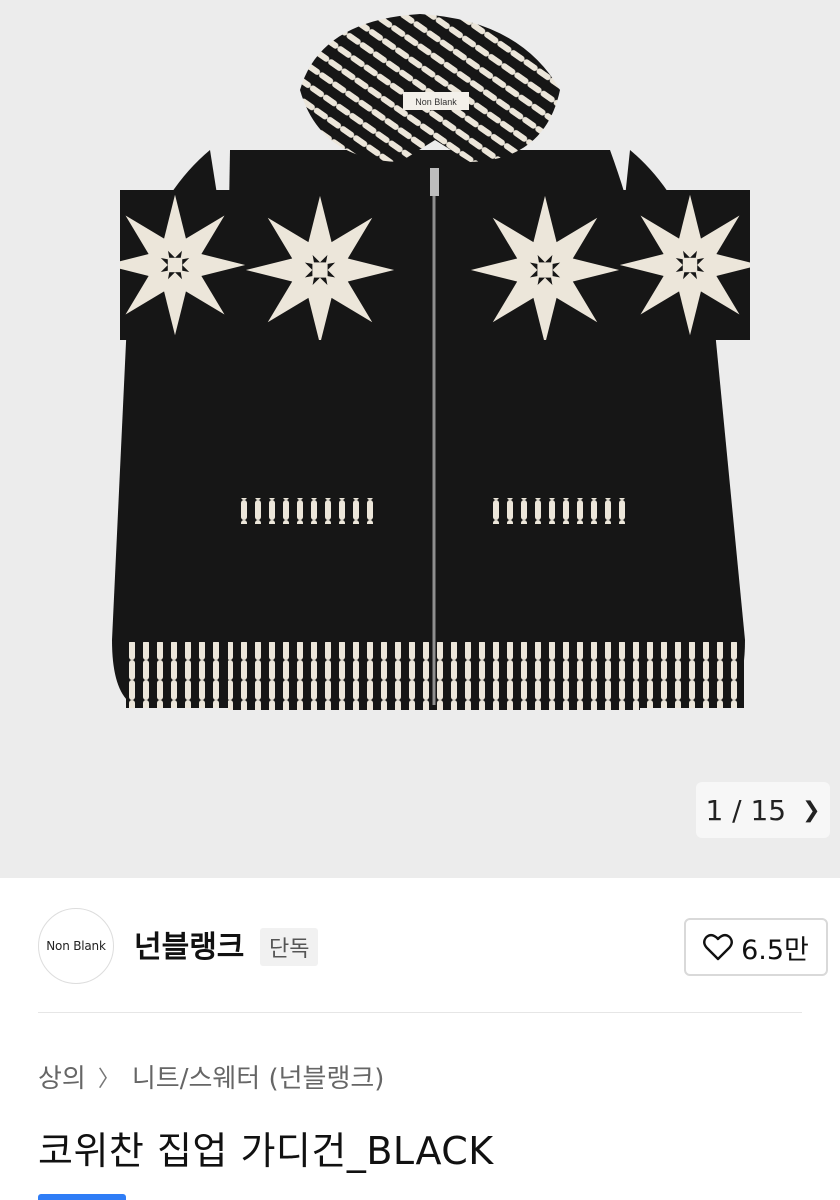 The height and width of the screenshot is (1200, 840). What do you see at coordinates (775, 950) in the screenshot?
I see `like-count: 6.5만` at bounding box center [775, 950].